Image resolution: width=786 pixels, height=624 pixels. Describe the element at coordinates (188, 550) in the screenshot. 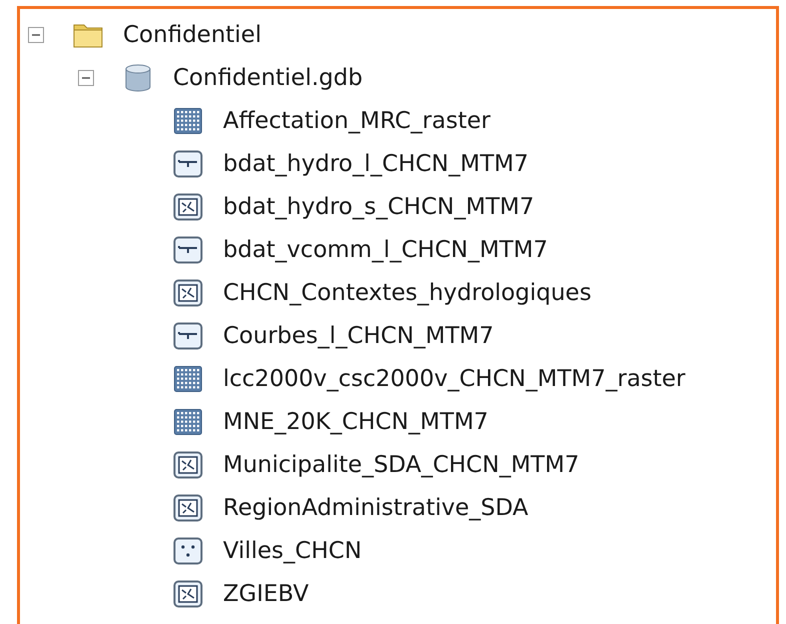

I see `point-icon` at that location.